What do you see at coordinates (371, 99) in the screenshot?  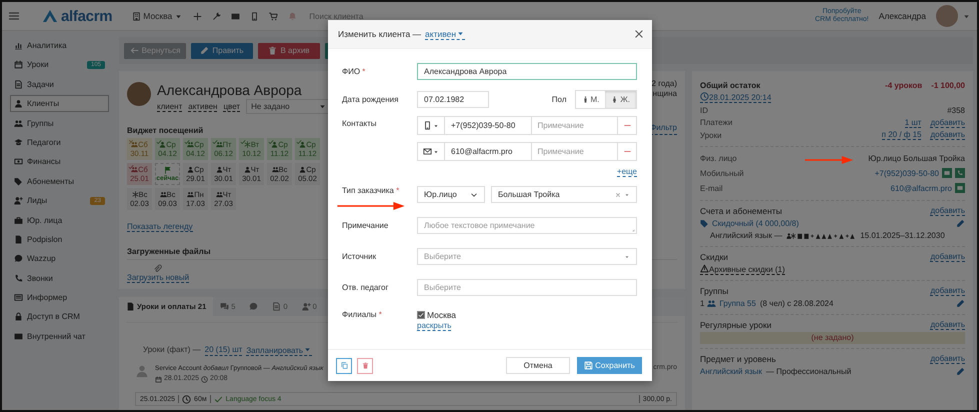 I see `field-label: Дата рождения` at bounding box center [371, 99].